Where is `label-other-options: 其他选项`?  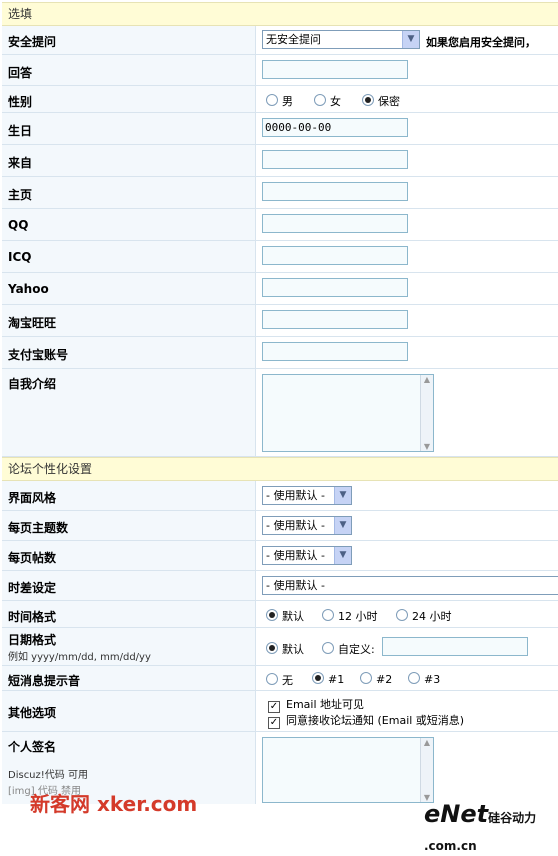 label-other-options: 其他选项 is located at coordinates (32, 713).